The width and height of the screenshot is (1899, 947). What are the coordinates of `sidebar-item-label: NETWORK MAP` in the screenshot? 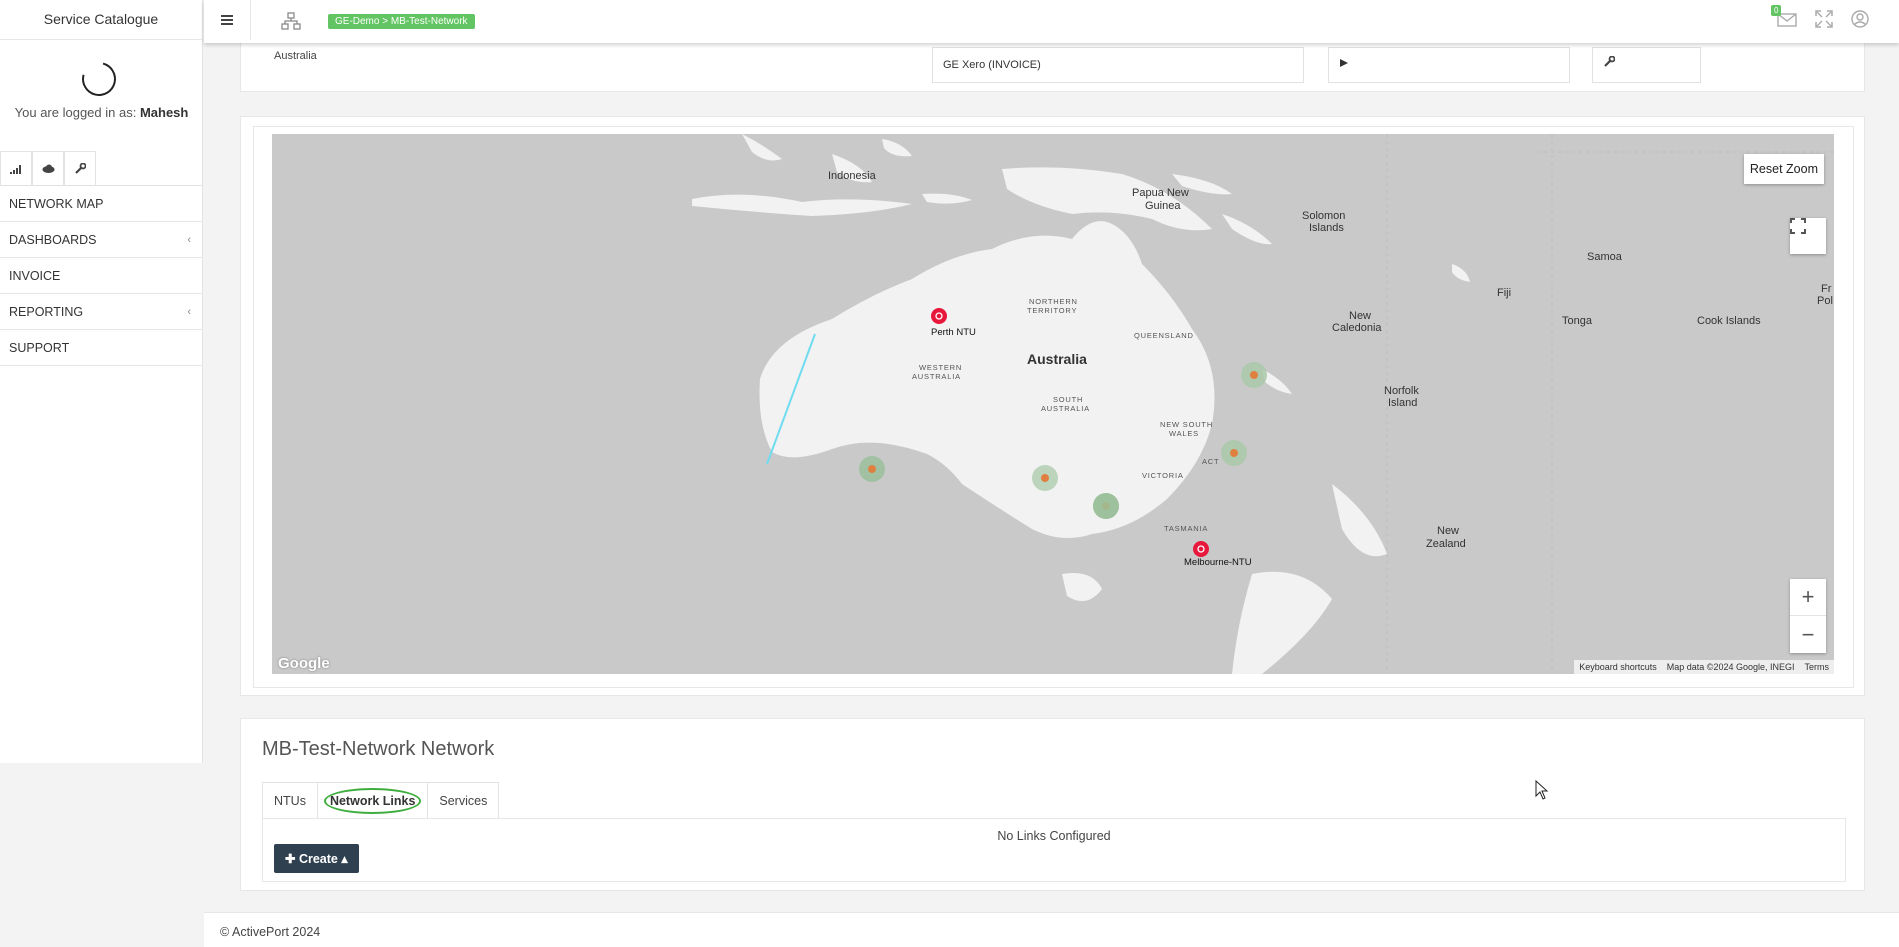 It's located at (56, 204).